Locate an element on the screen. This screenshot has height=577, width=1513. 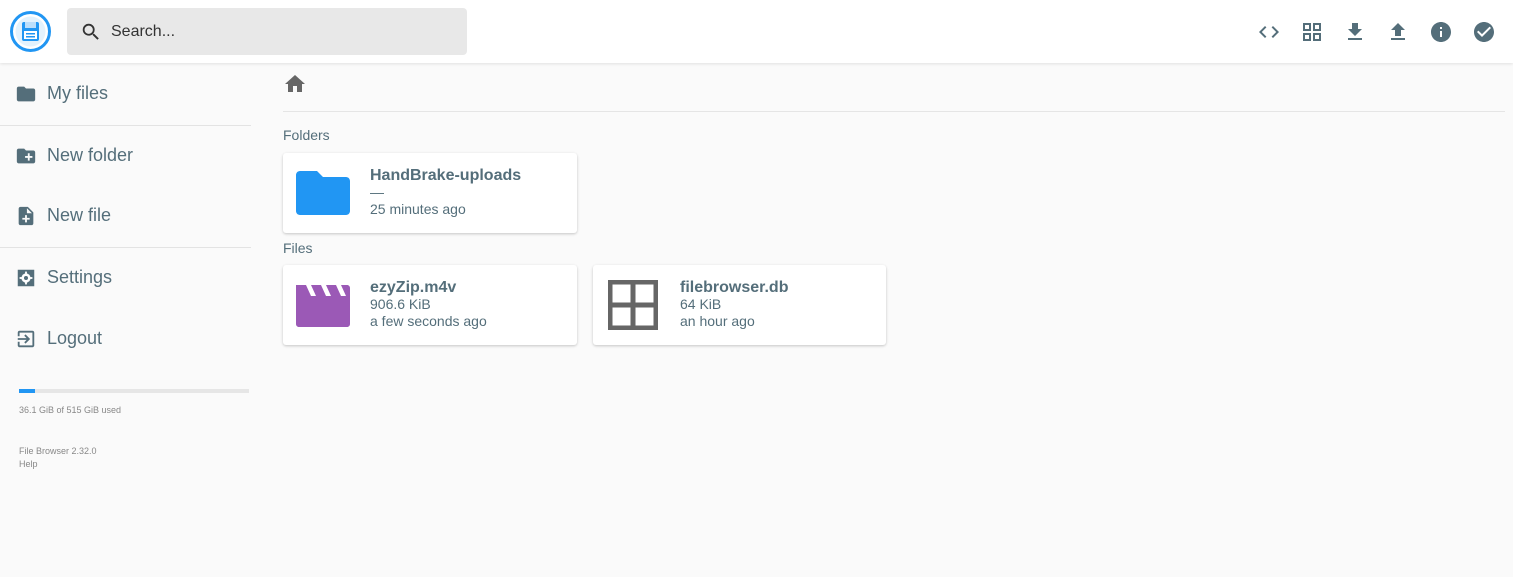
top-bar is located at coordinates (756, 31).